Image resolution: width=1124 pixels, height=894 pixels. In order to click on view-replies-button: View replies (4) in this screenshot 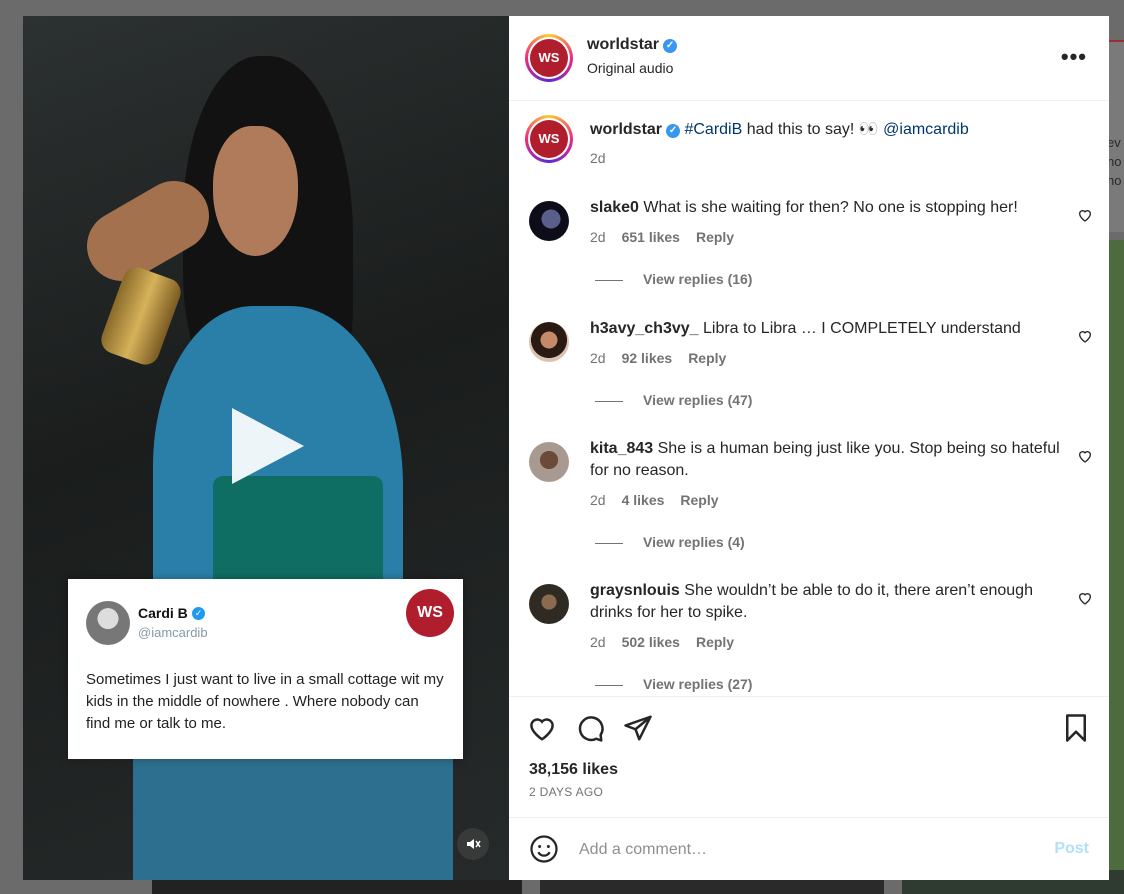, I will do `click(670, 542)`.